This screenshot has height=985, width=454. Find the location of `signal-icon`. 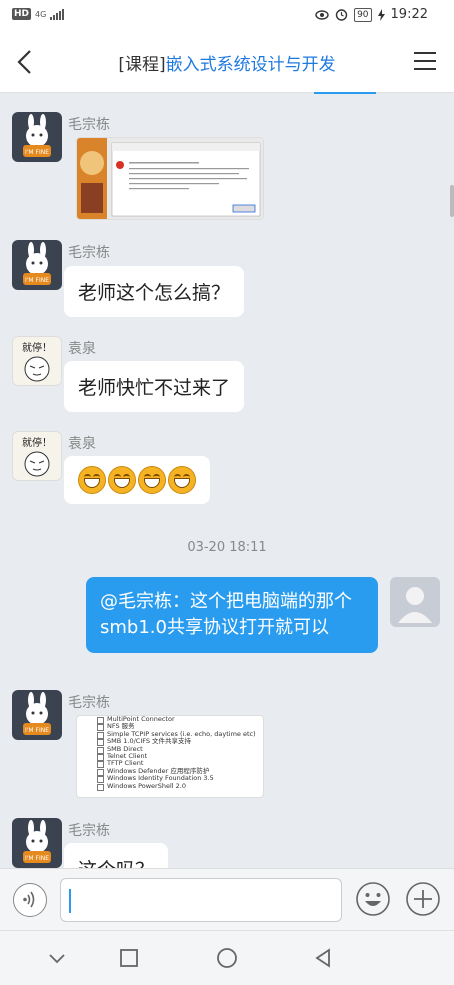

signal-icon is located at coordinates (57, 14).